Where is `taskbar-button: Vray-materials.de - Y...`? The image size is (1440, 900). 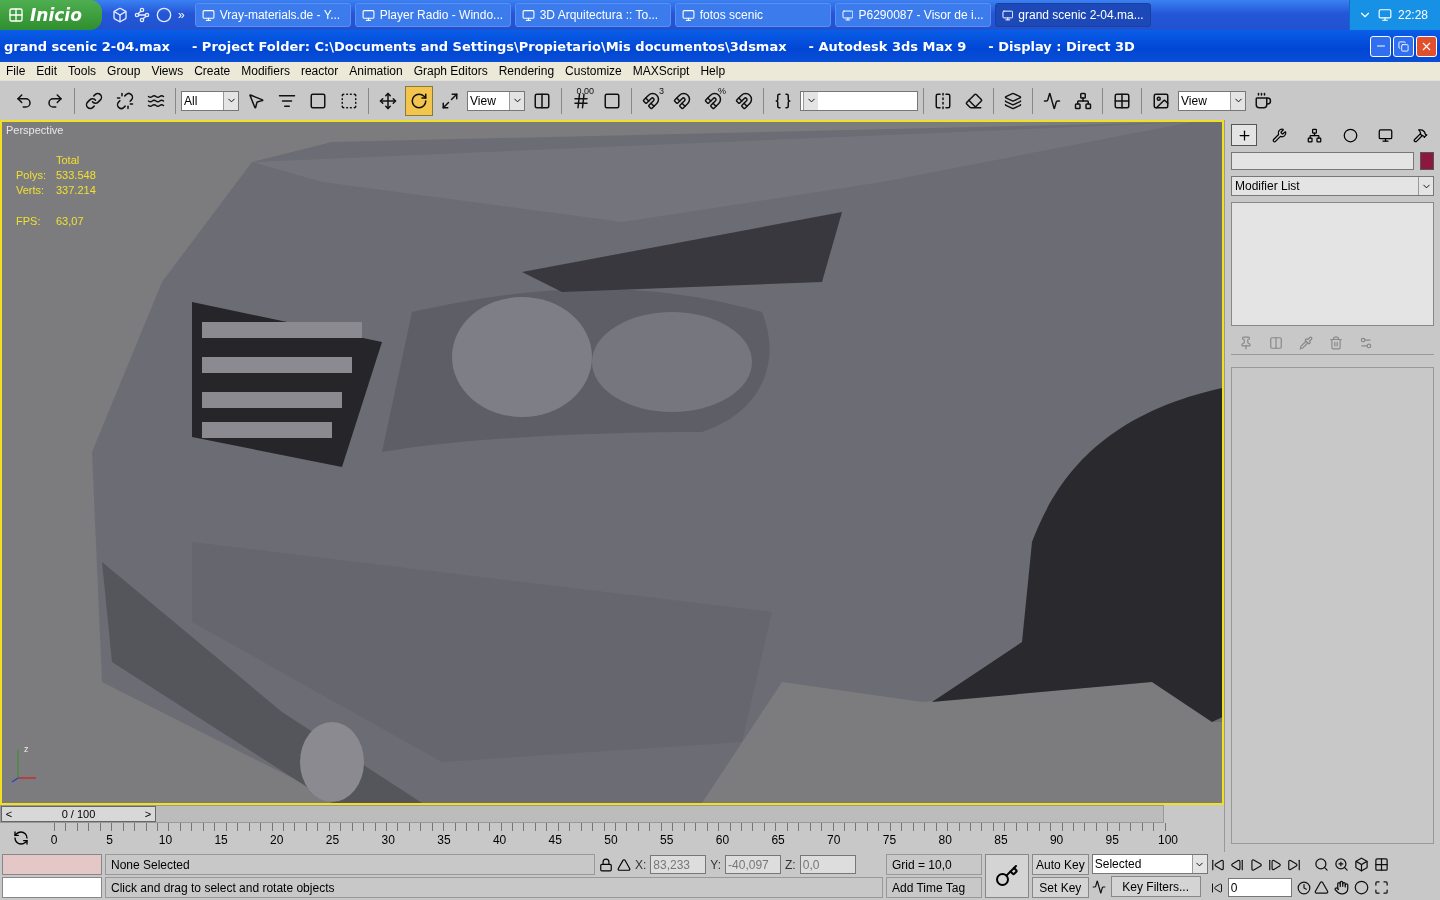
taskbar-button: Vray-materials.de - Y... is located at coordinates (272, 15).